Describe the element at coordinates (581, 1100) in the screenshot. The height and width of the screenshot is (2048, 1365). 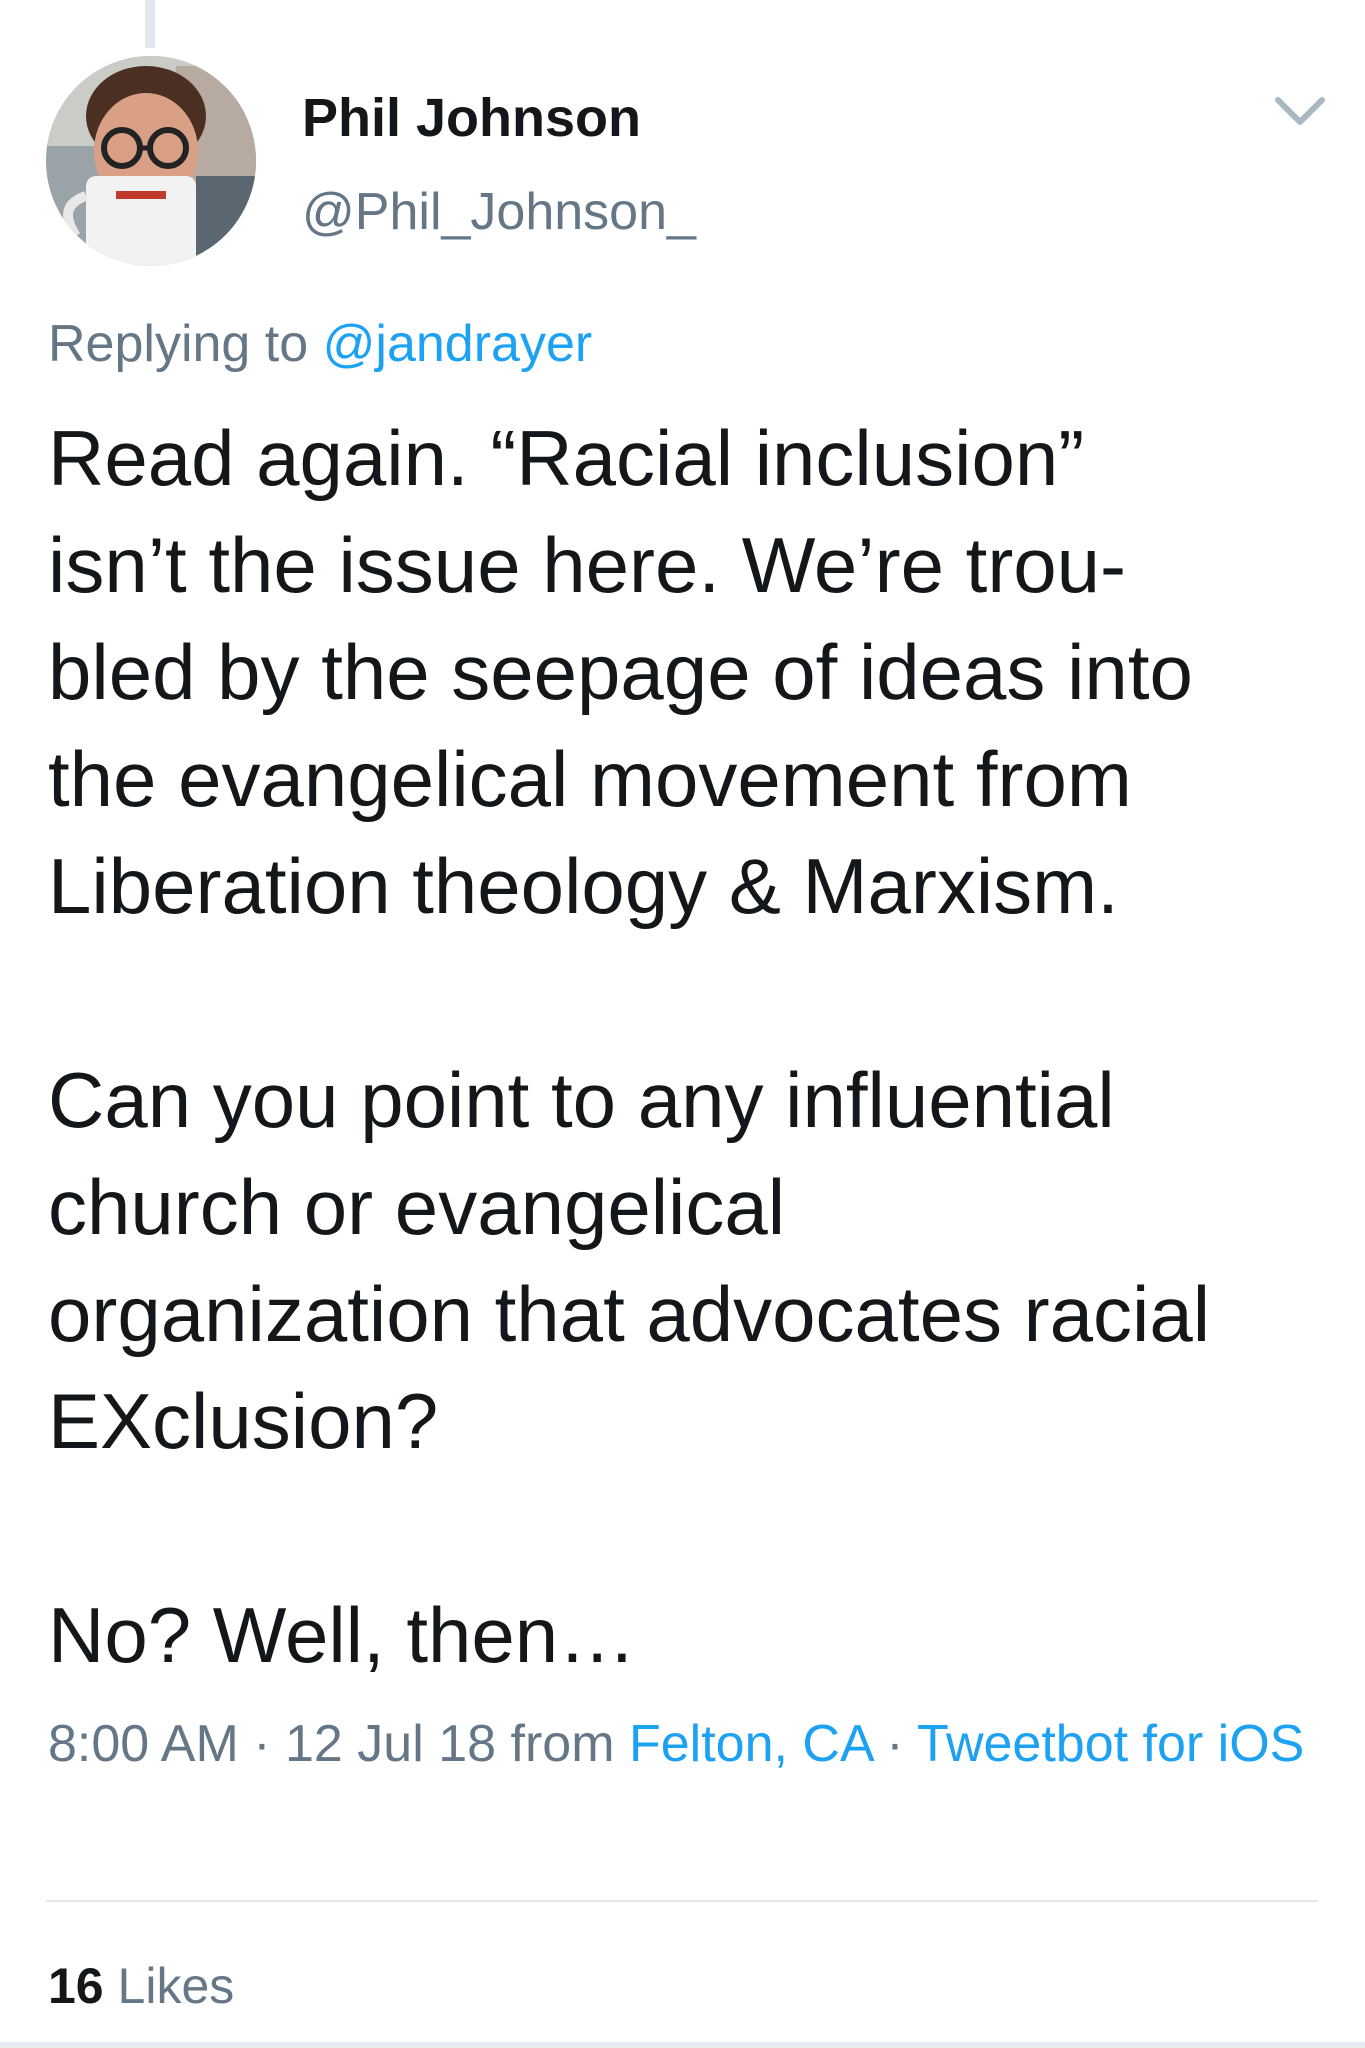
I see `tweet-line: Can you point to any influential` at that location.